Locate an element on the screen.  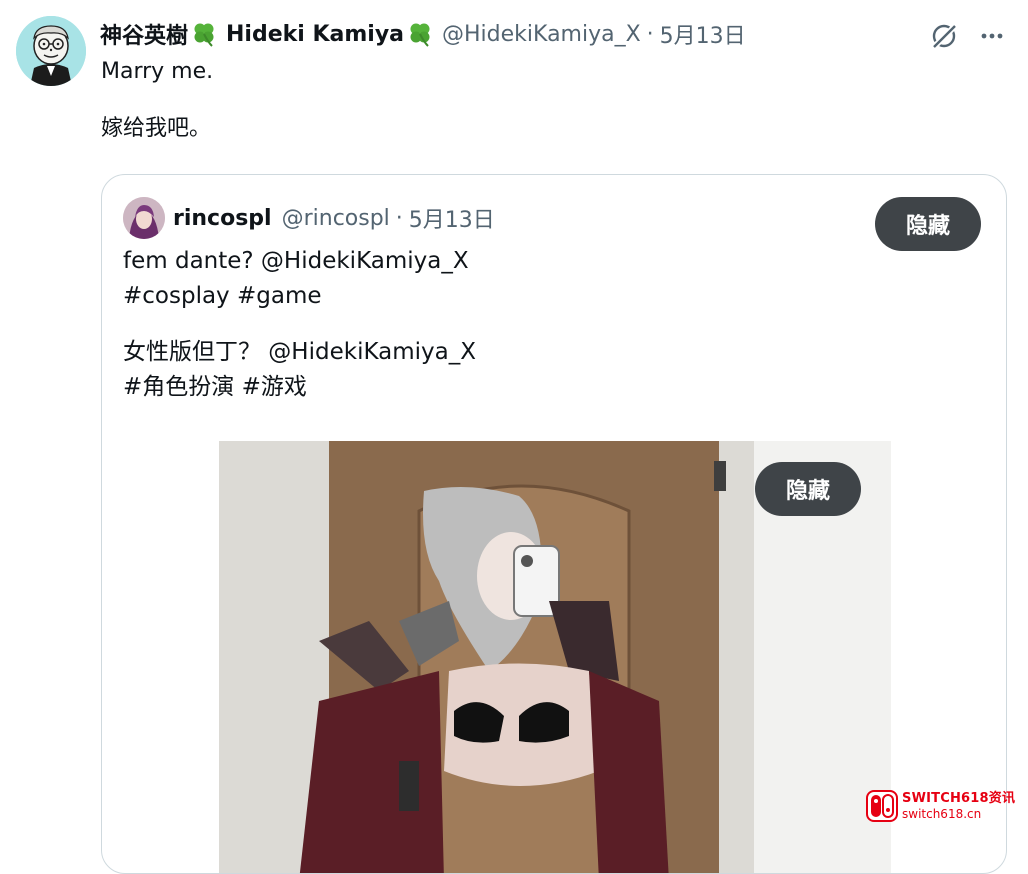
cartoon-avatar-icon is located at coordinates (51, 51).